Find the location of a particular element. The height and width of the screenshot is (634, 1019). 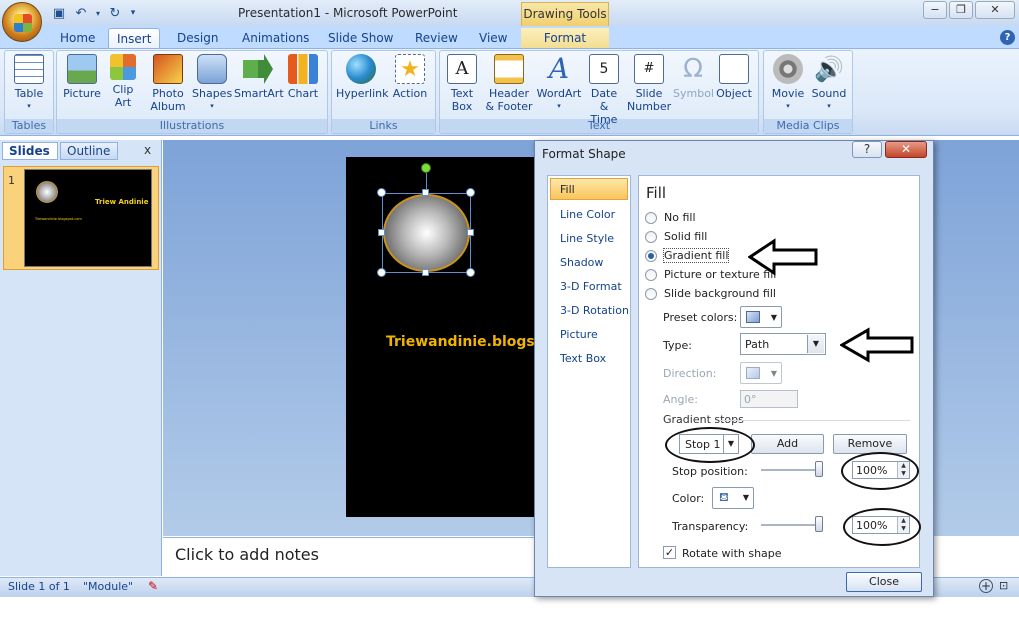

smartart-label: SmartArt is located at coordinates (259, 93).